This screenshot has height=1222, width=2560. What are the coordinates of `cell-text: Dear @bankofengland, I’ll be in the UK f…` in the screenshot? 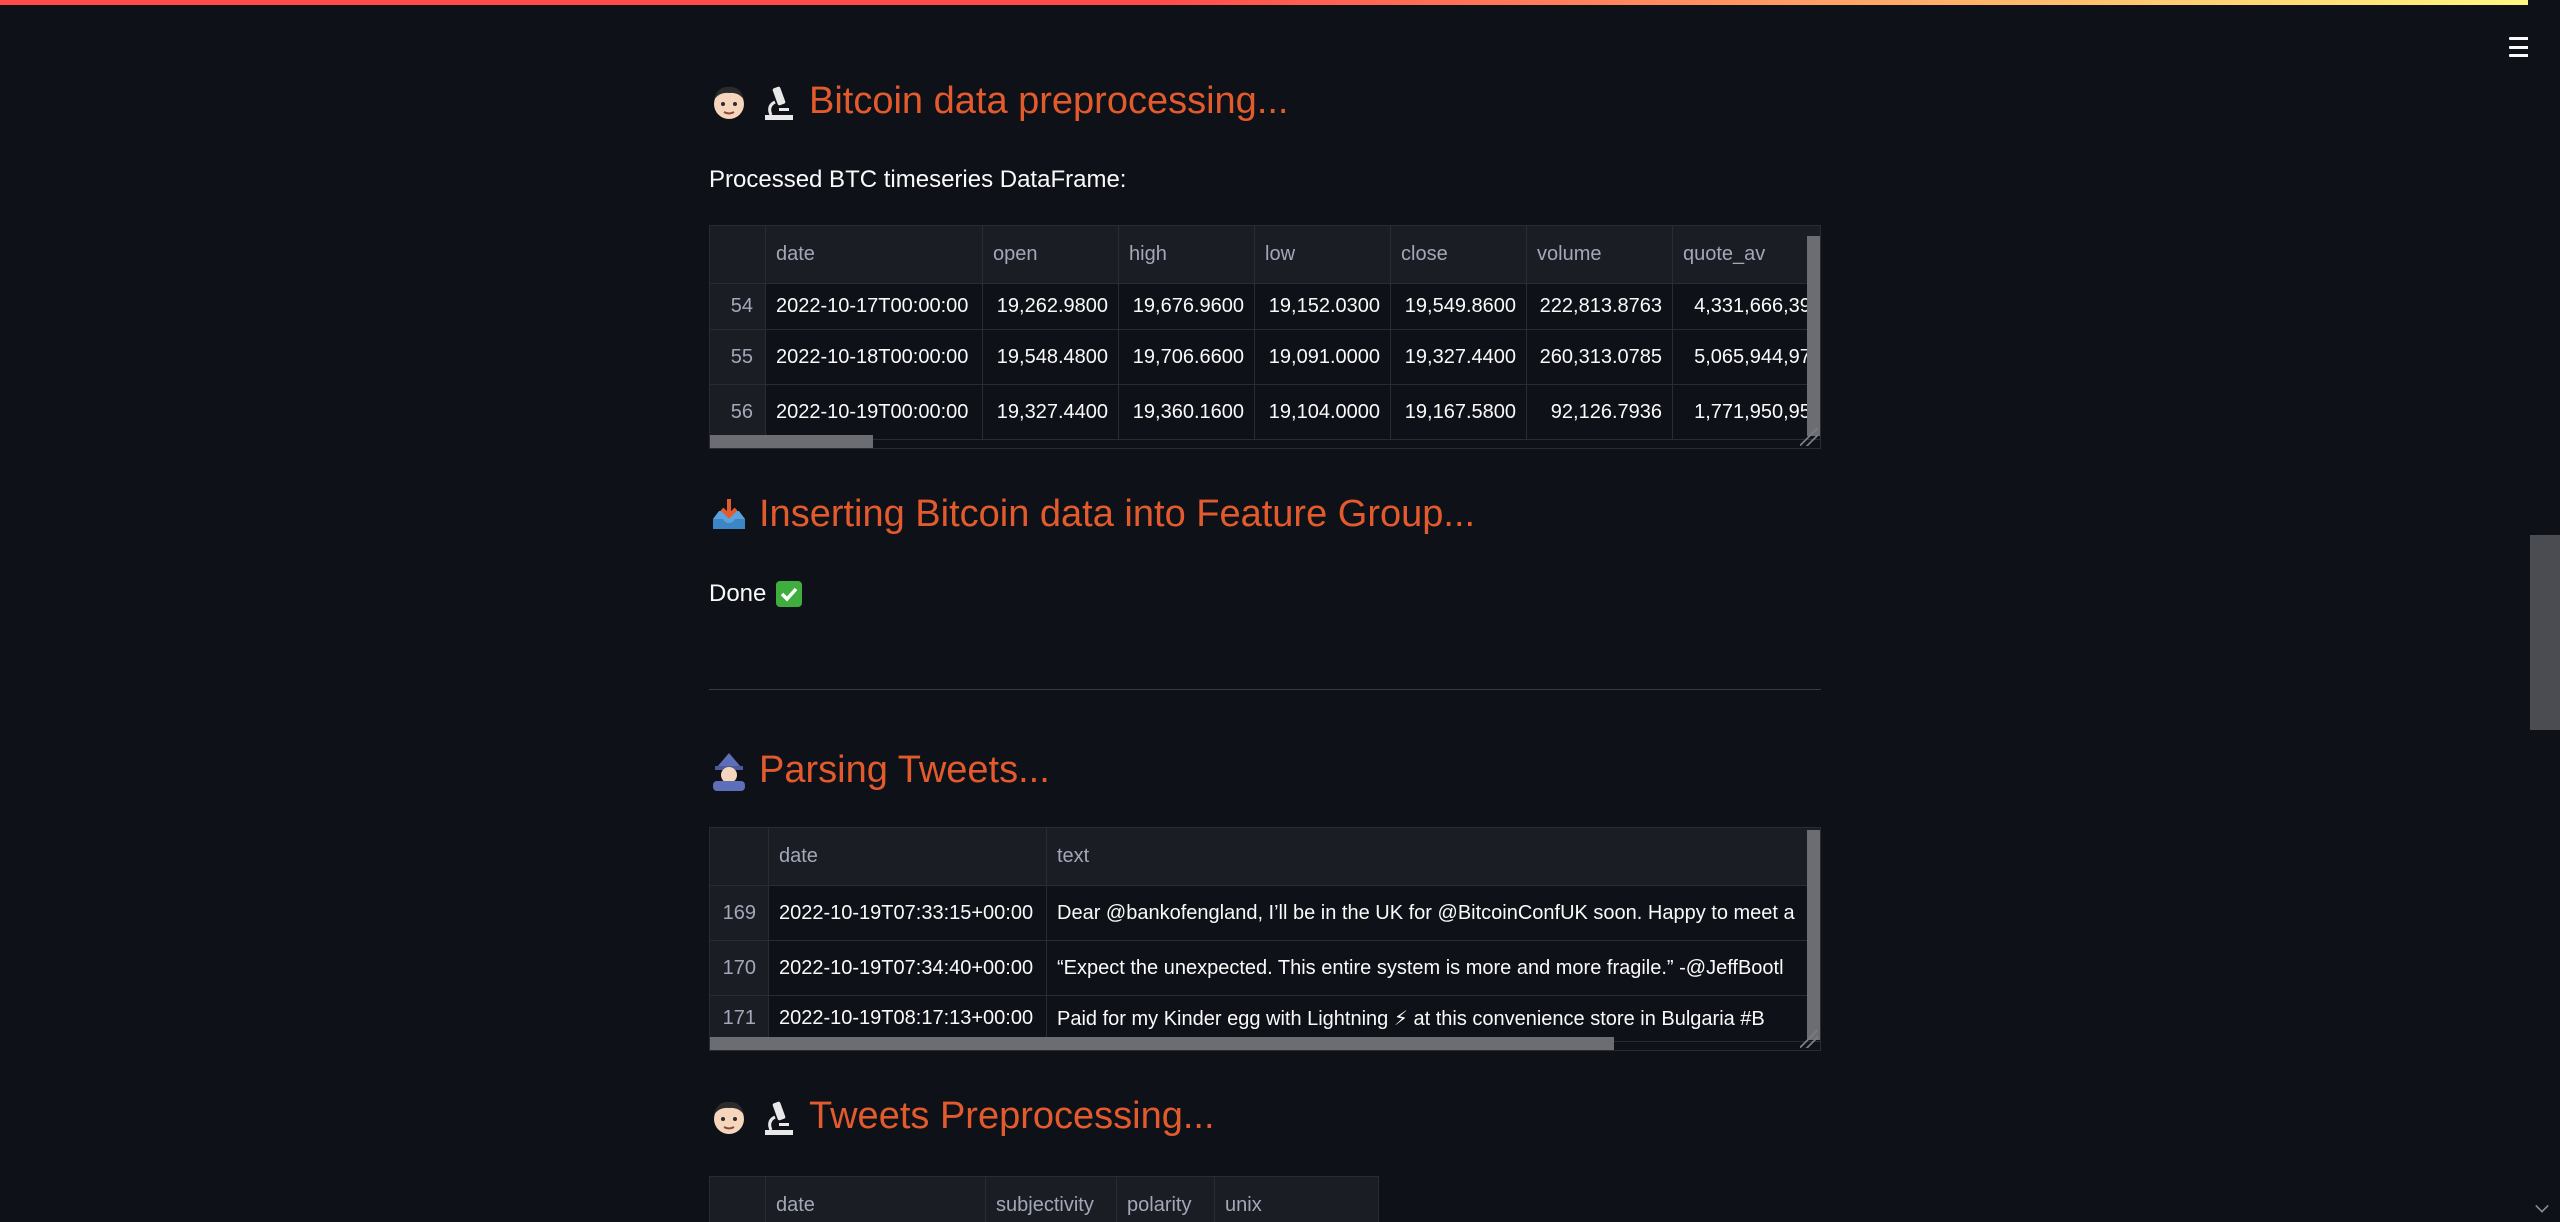 It's located at (1433, 913).